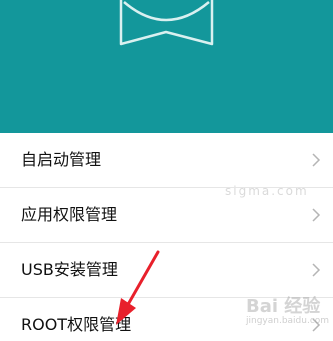 This screenshot has height=341, width=333. I want to click on watermark-faint-text: sigma.com, so click(267, 191).